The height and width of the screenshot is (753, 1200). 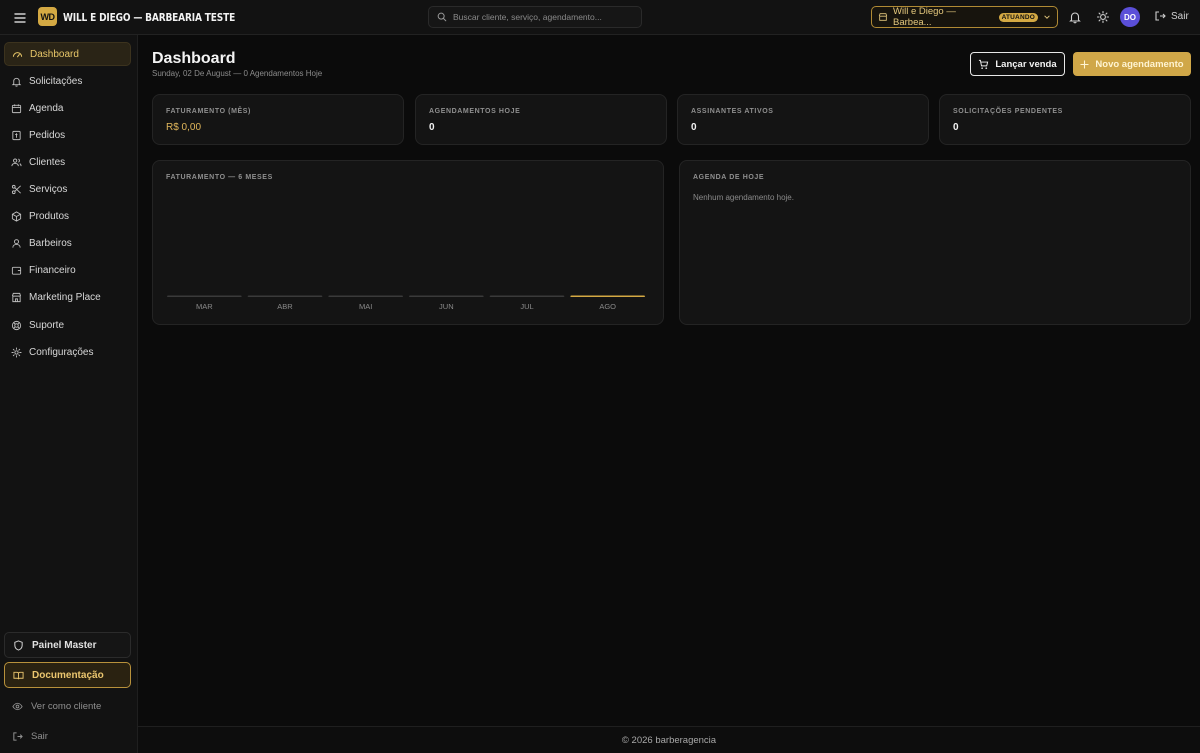 What do you see at coordinates (52, 271) in the screenshot?
I see `sidebar-item-label: Financeiro` at bounding box center [52, 271].